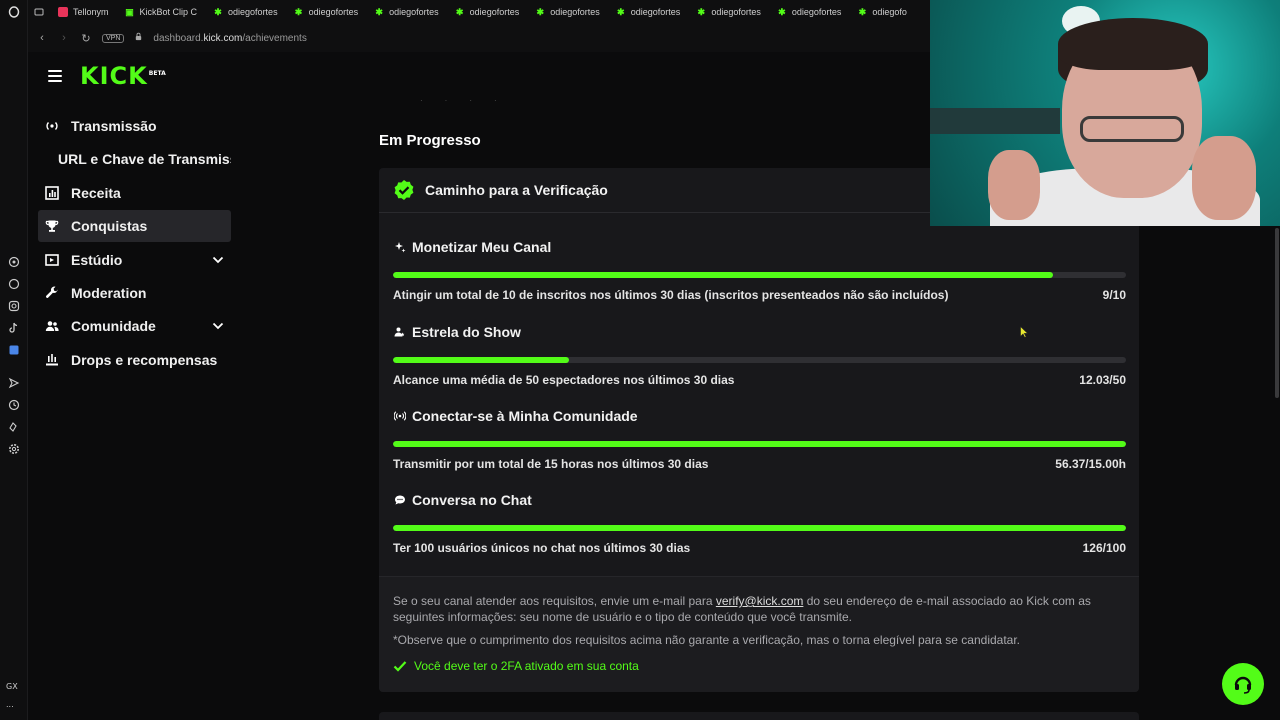  What do you see at coordinates (113, 38) in the screenshot?
I see `vpn-badge: VPN` at bounding box center [113, 38].